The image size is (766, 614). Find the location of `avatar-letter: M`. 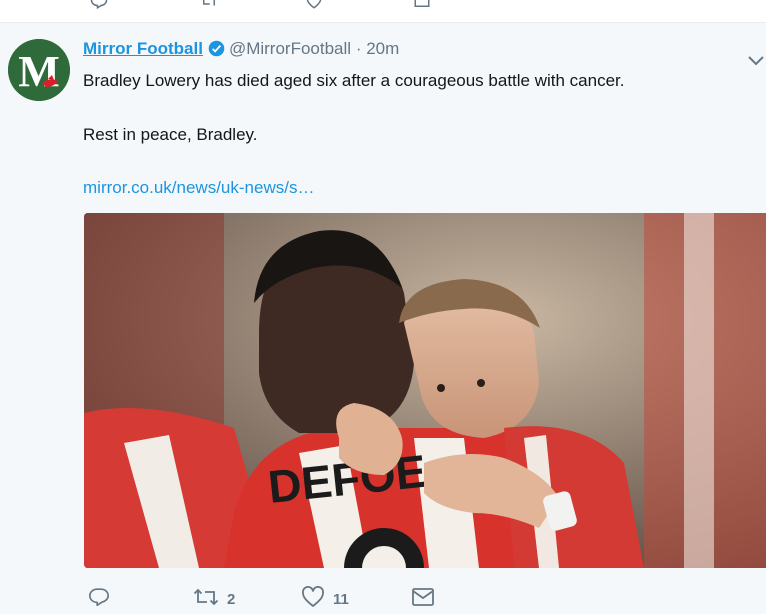

avatar-letter: M is located at coordinates (39, 71).